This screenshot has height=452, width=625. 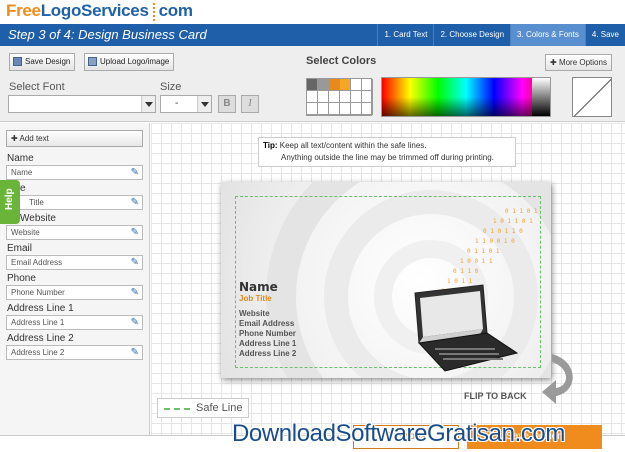 I want to click on card-email-text: Email Address, so click(x=266, y=323).